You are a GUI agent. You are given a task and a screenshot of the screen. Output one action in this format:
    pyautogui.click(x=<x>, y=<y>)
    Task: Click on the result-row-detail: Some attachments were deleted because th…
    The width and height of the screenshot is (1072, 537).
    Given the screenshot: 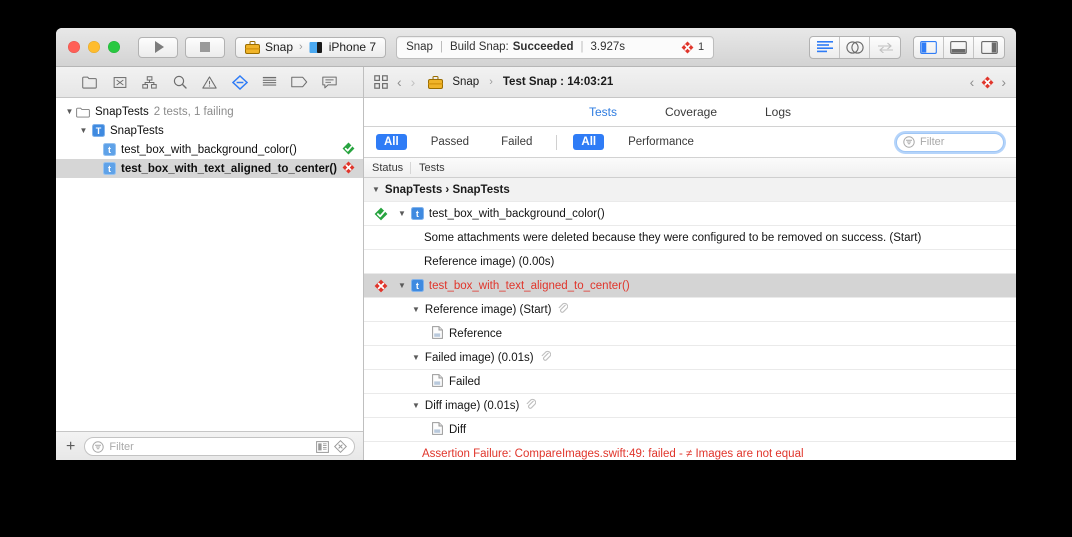 What is the action you would take?
    pyautogui.click(x=690, y=238)
    